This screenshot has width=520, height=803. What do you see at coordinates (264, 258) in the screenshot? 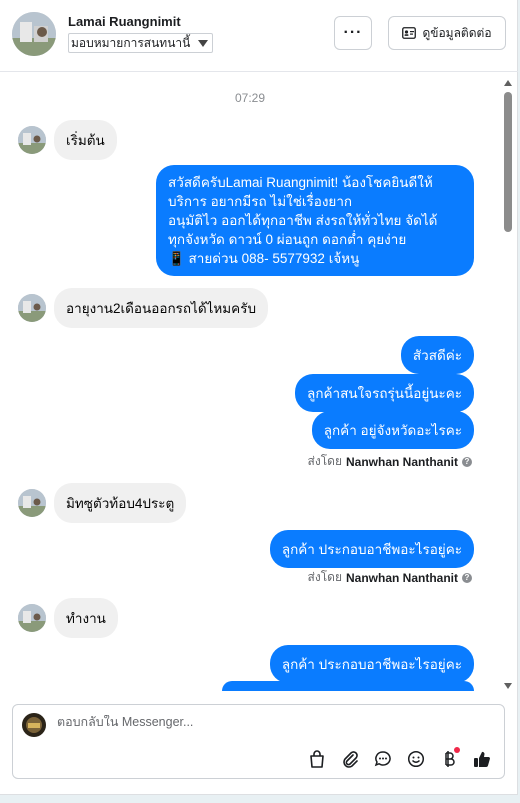
I see `message-line: 📱 สายด่วน 088- 5577932 เจ้หนู` at bounding box center [264, 258].